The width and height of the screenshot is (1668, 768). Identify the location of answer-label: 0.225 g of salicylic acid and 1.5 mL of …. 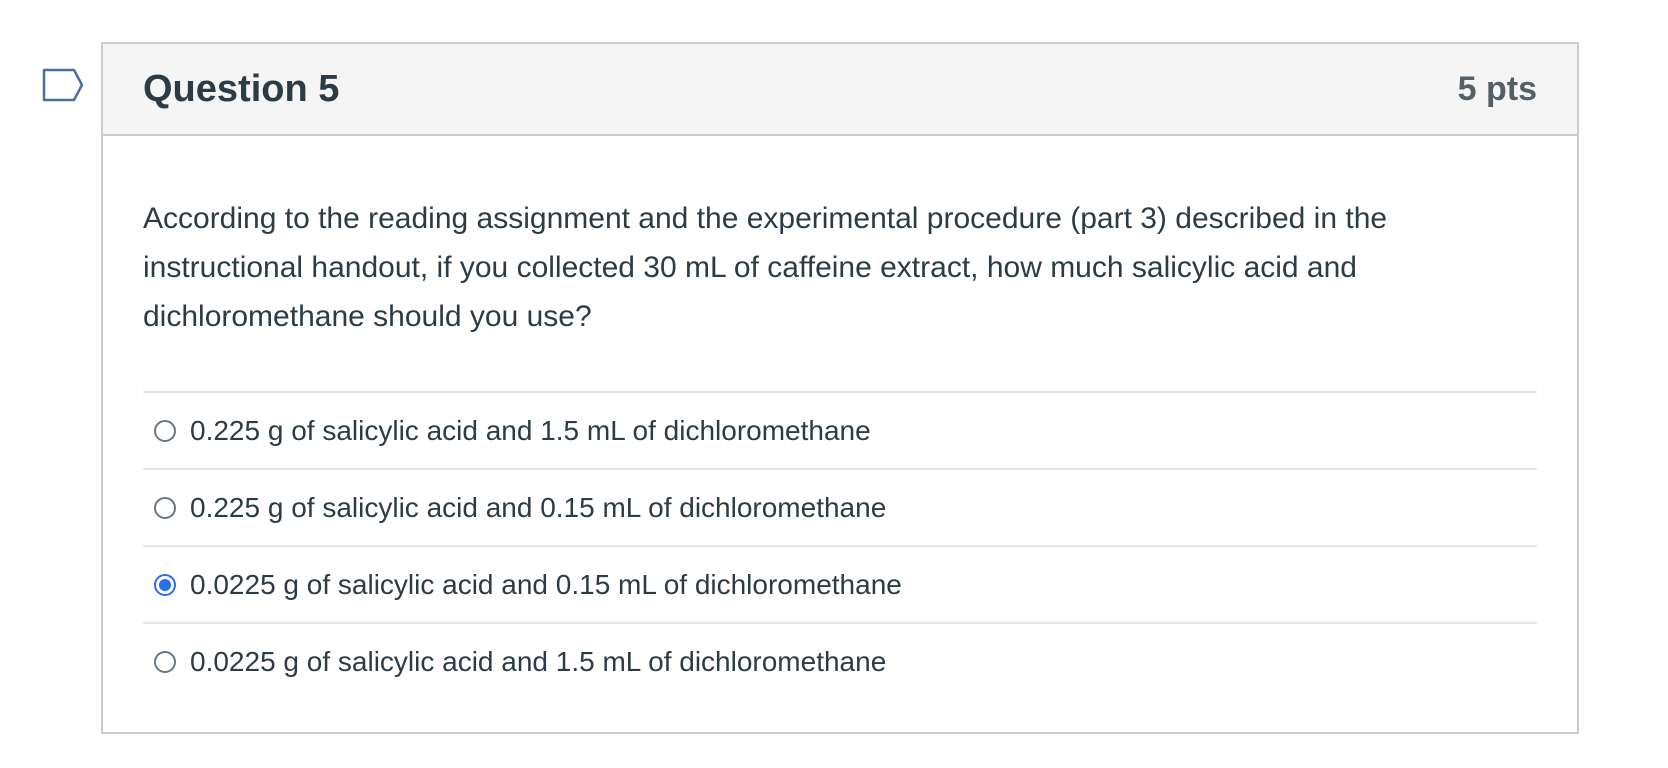
(530, 431).